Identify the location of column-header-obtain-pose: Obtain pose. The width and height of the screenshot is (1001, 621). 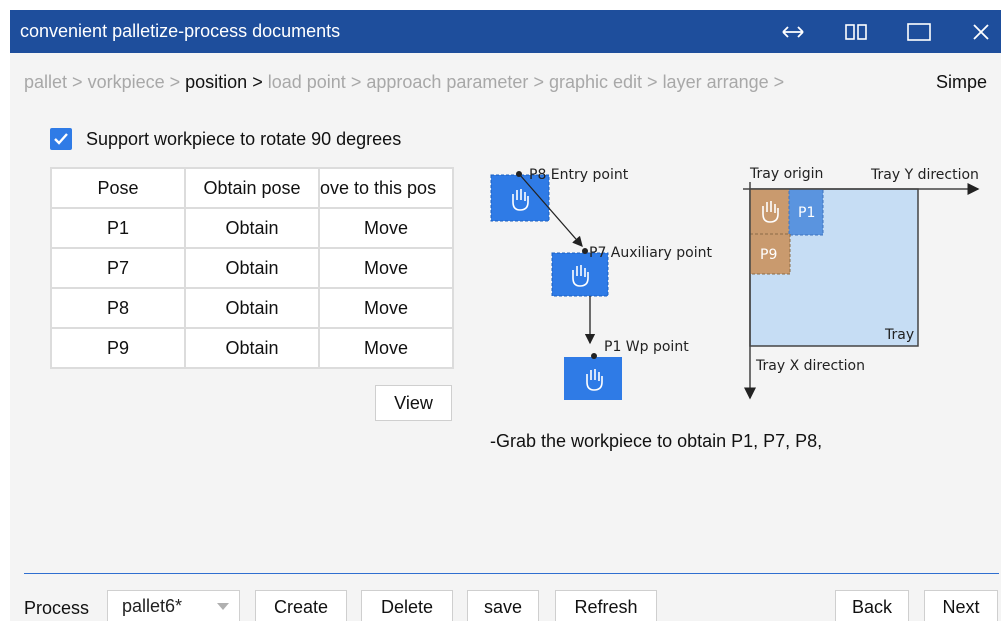
(252, 188).